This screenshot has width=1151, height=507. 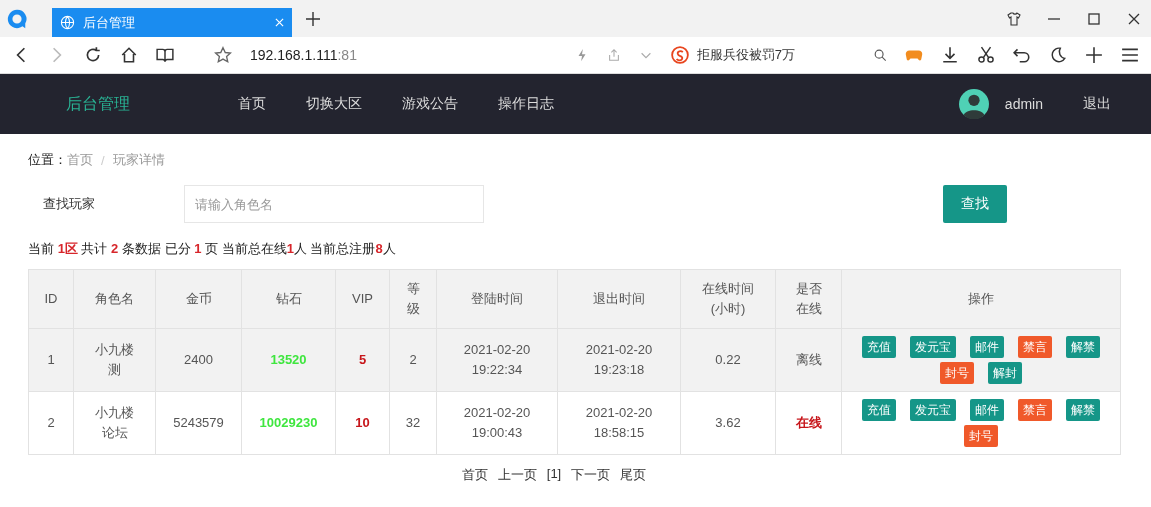 I want to click on column-header: 钻石, so click(x=288, y=299).